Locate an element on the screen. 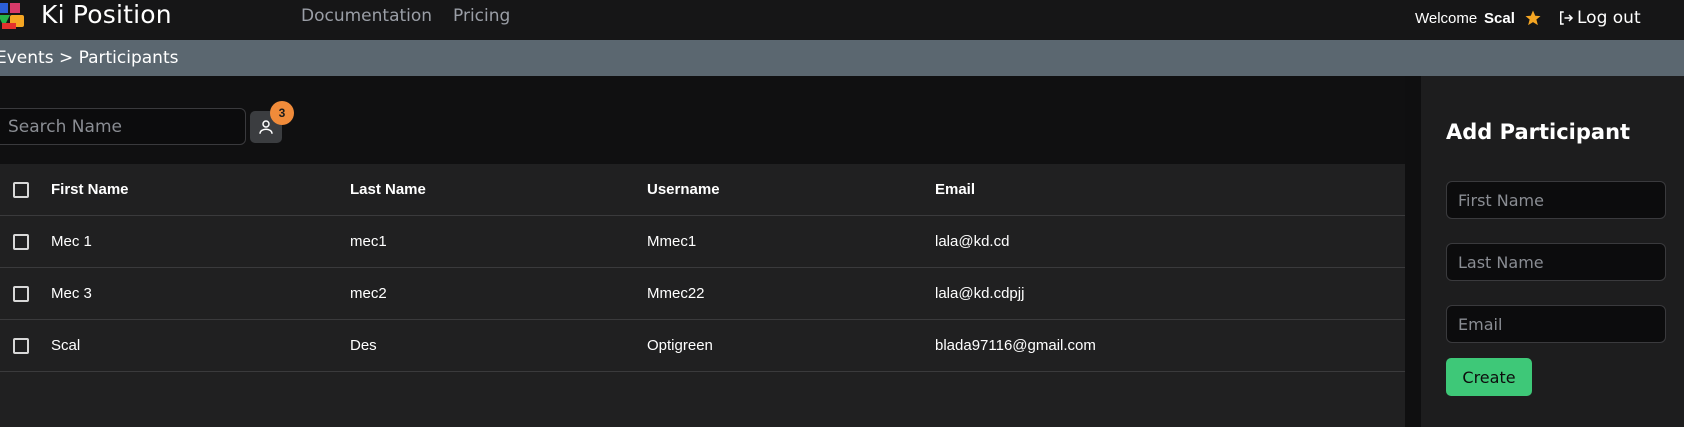 The width and height of the screenshot is (1684, 427). cell-username: Mmec1 is located at coordinates (672, 241).